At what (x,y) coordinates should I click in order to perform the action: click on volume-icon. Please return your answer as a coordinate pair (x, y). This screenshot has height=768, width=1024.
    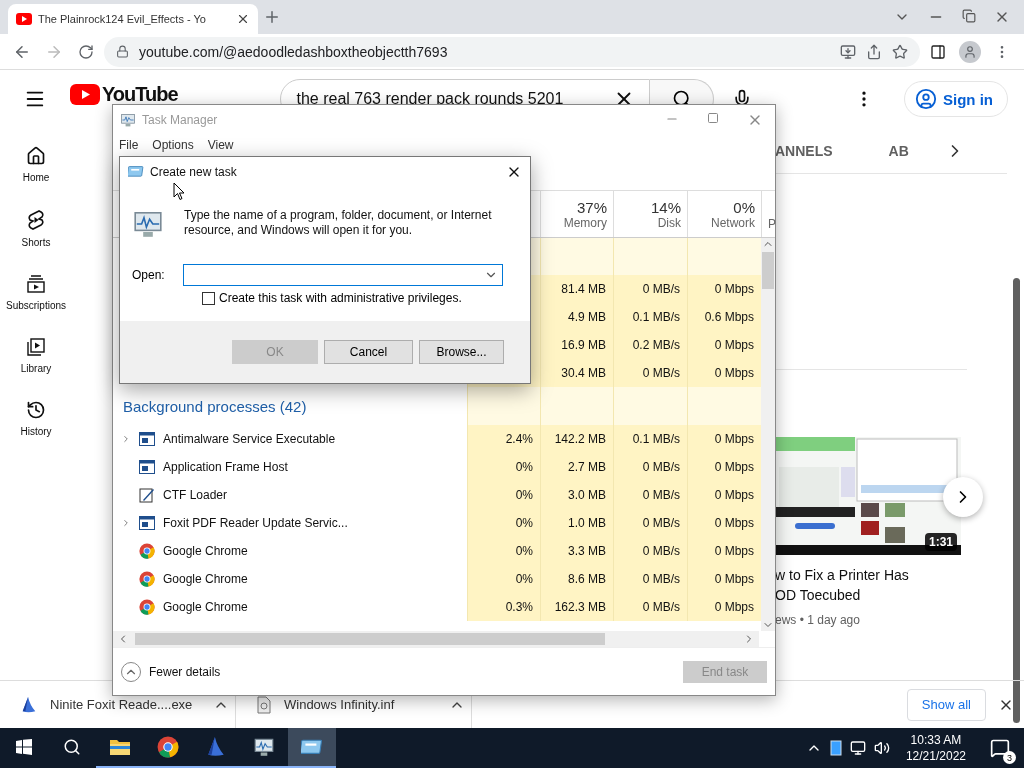
    Looking at the image, I should click on (881, 748).